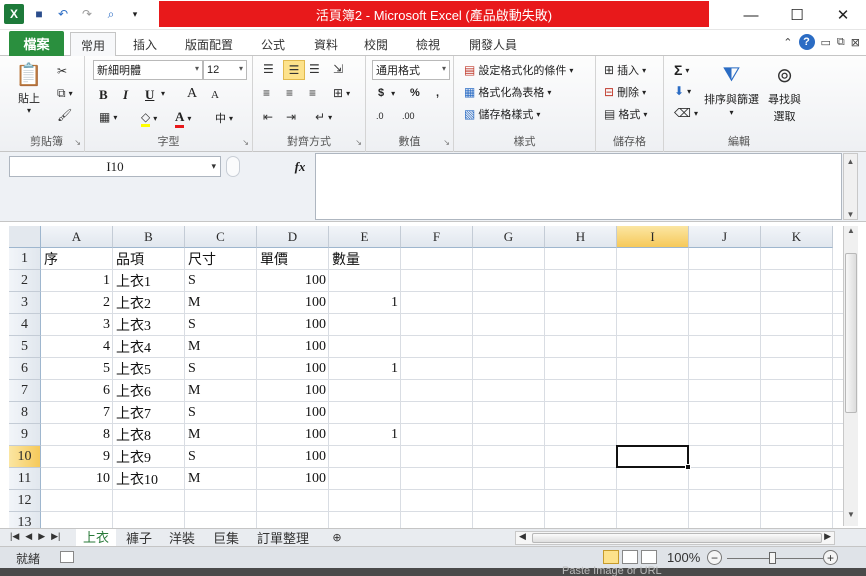  I want to click on cell-b10: 上衣9, so click(149, 457).